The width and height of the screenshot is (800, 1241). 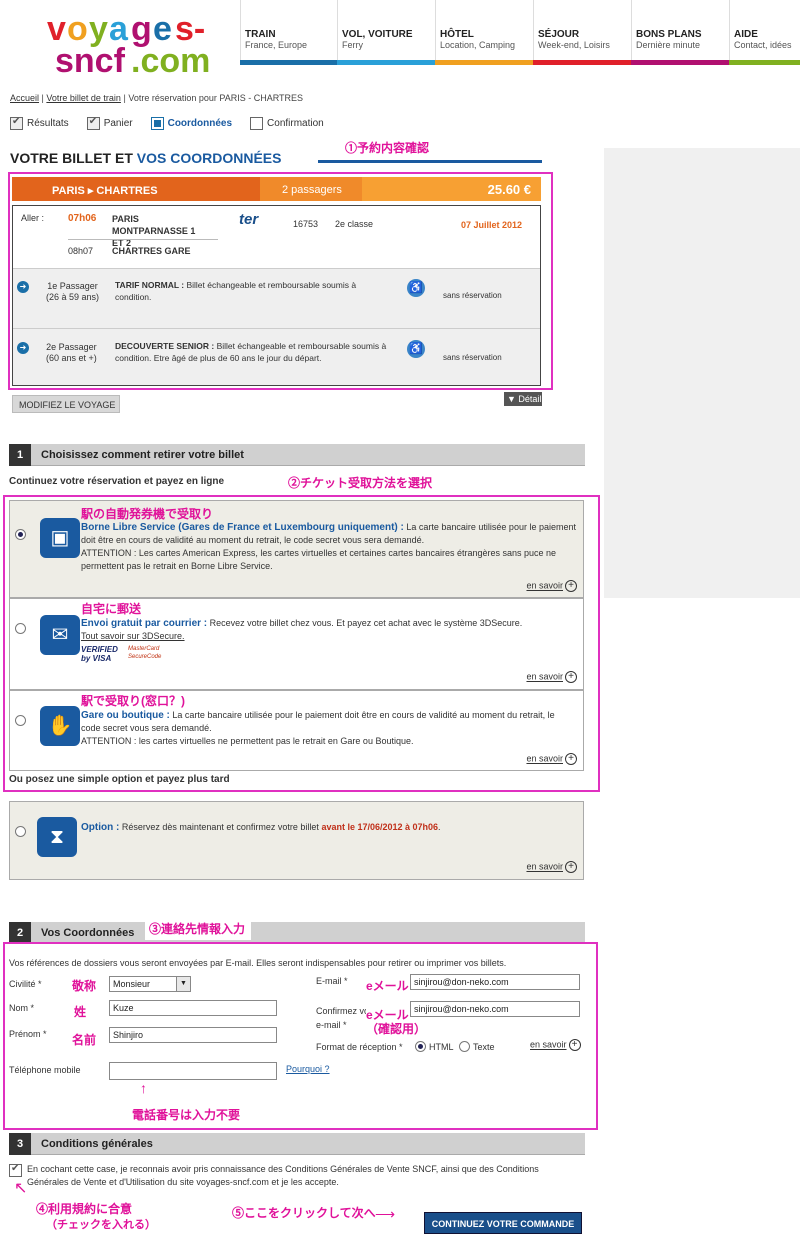 What do you see at coordinates (33, 218) in the screenshot?
I see `aller-label: Aller :` at bounding box center [33, 218].